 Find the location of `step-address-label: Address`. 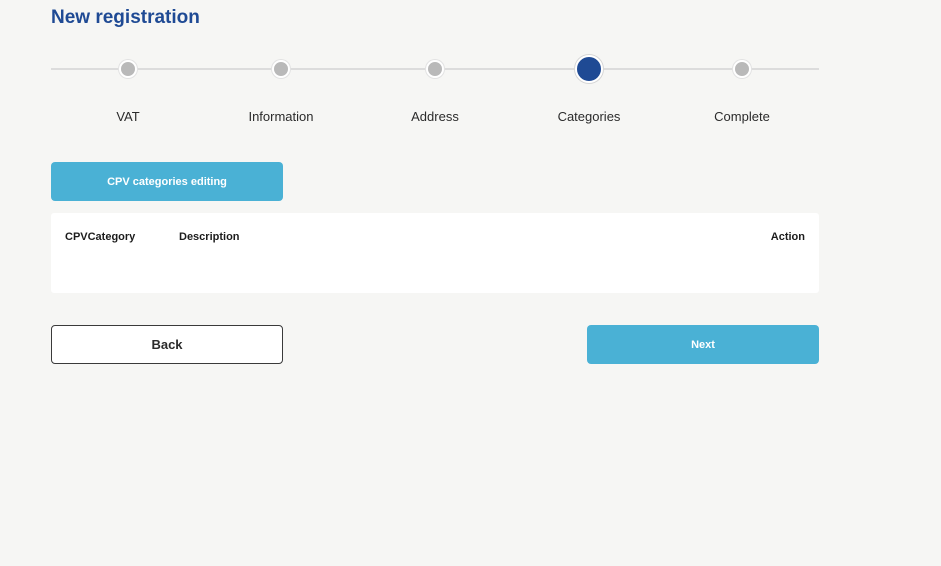

step-address-label: Address is located at coordinates (435, 116).